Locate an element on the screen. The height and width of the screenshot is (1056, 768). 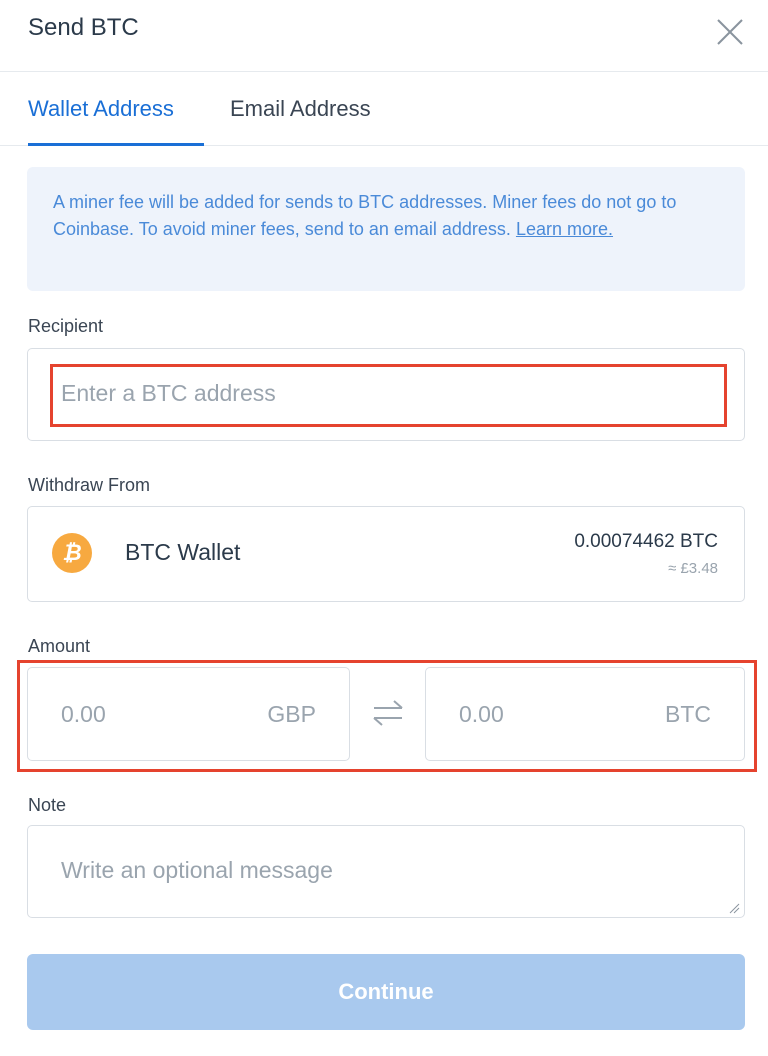
wallet-fiat-value: ≈ £3.48 is located at coordinates (693, 568).